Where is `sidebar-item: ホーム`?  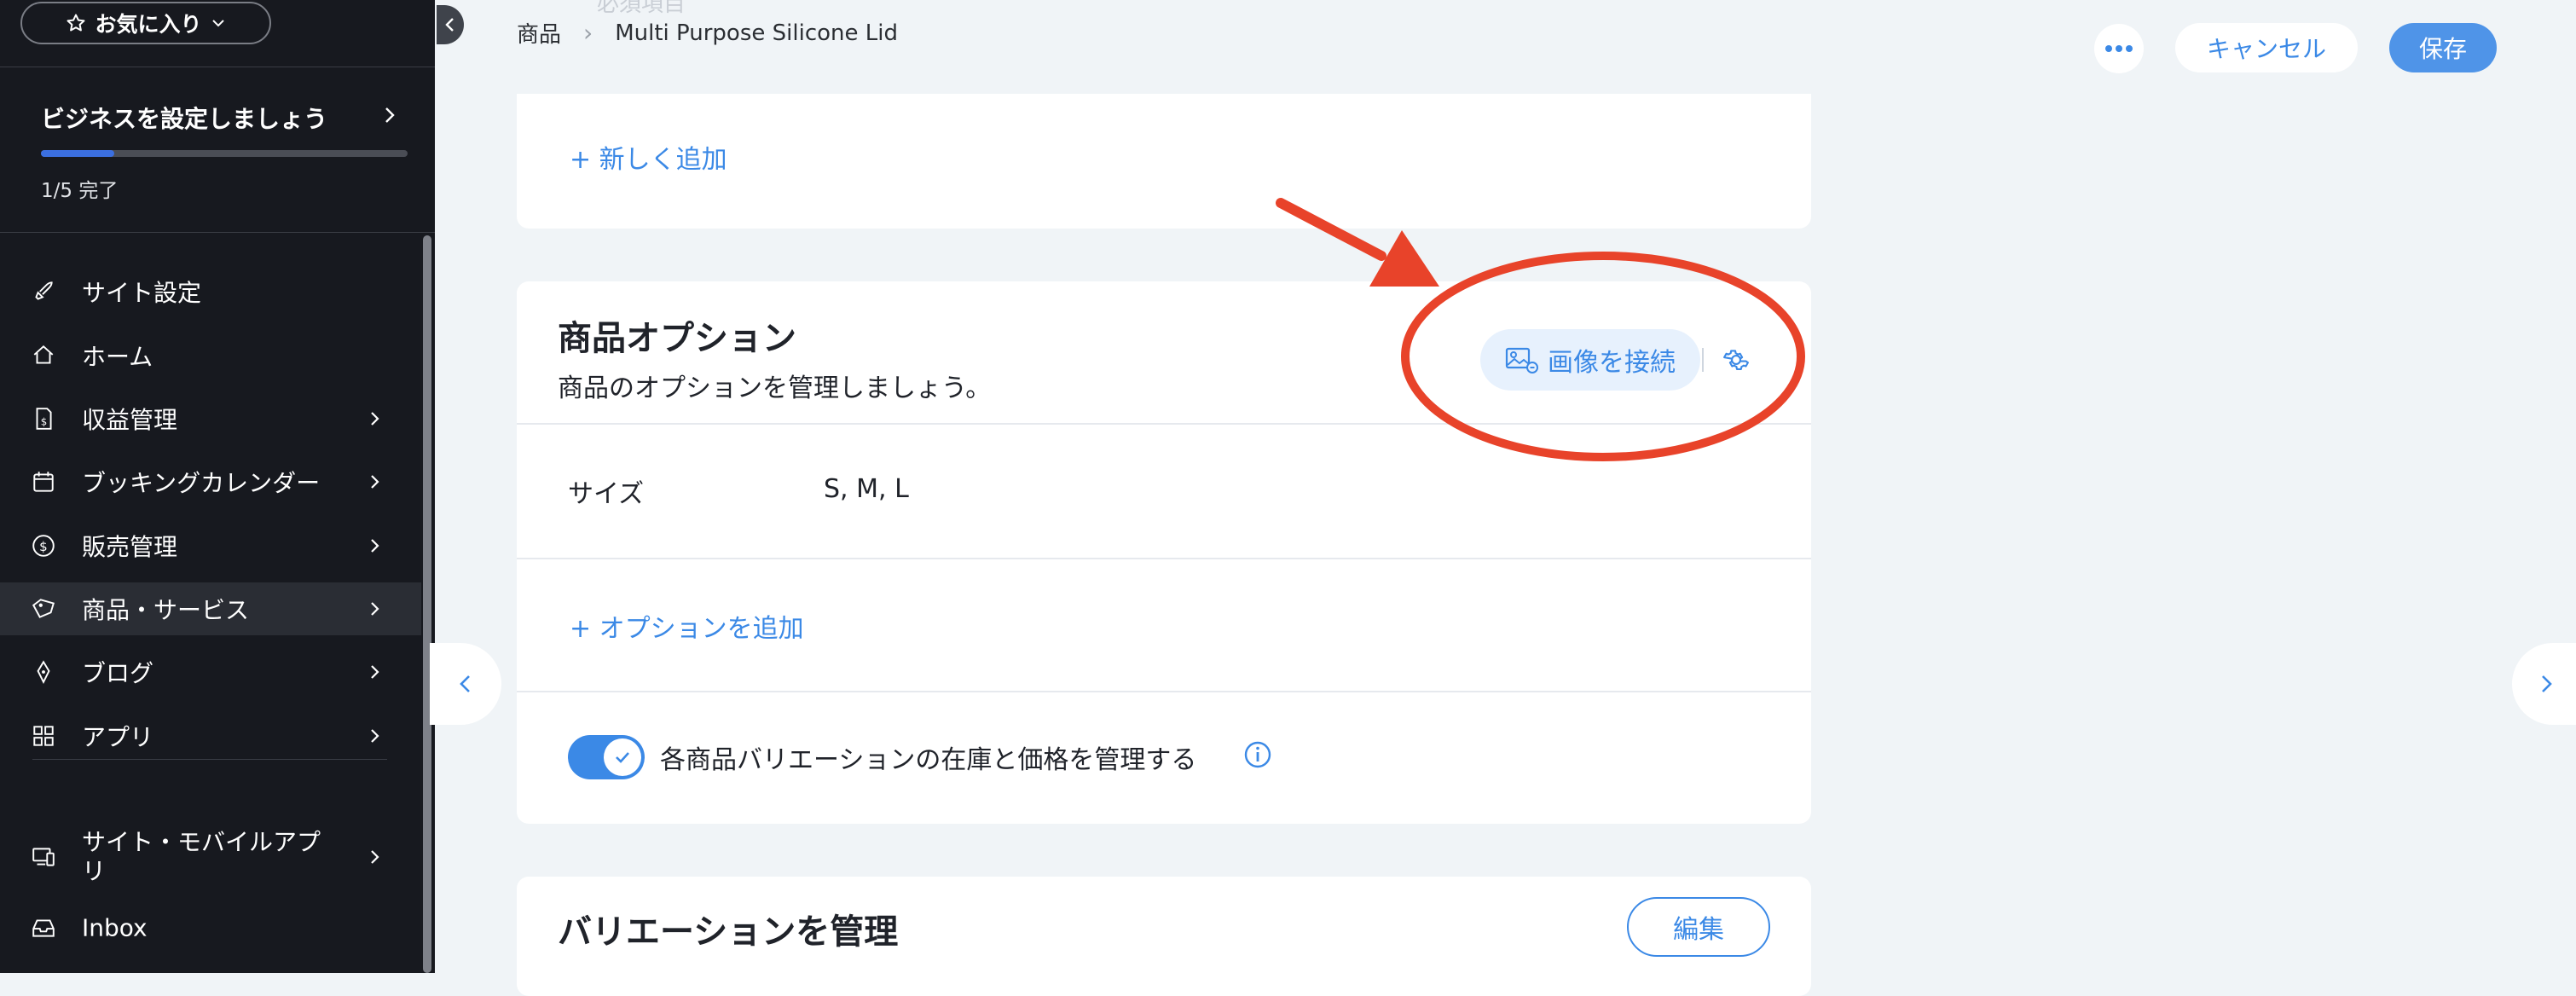
sidebar-item: ホーム is located at coordinates (210, 355).